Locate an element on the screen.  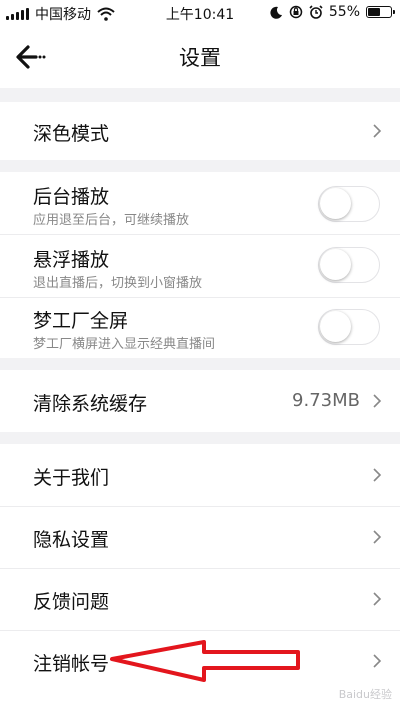
page-title: 设置 is located at coordinates (200, 58).